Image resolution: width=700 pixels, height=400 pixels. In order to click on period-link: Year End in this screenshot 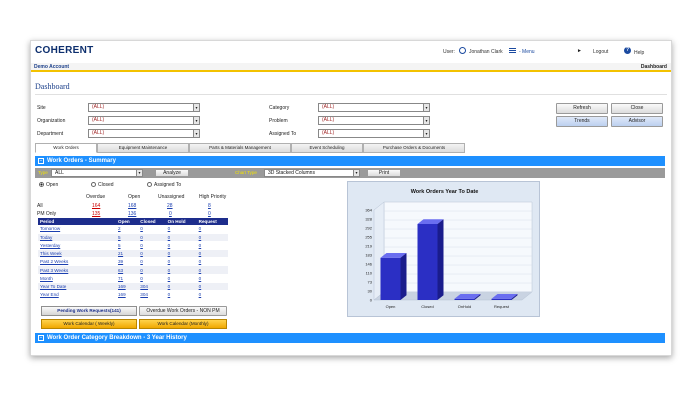, I will do `click(49, 294)`.